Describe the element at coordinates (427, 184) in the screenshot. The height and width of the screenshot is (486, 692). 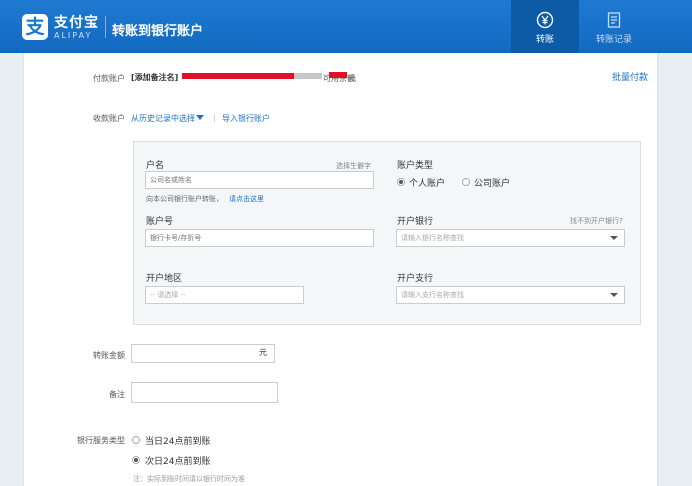
I see `personal-account-label: 个人账户` at that location.